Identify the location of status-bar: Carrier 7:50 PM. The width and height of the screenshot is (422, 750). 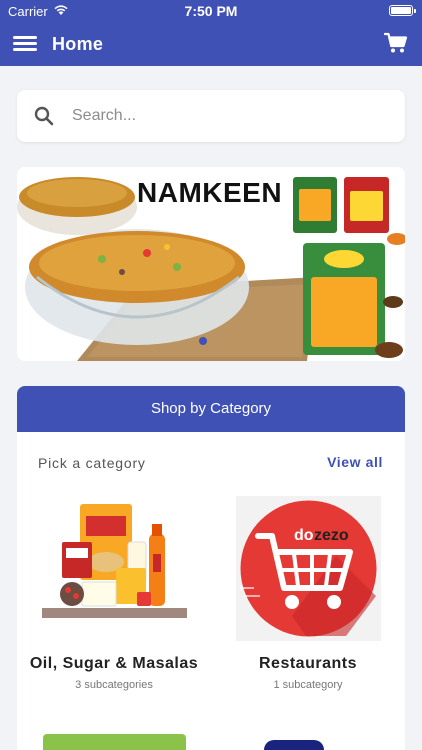
(211, 11).